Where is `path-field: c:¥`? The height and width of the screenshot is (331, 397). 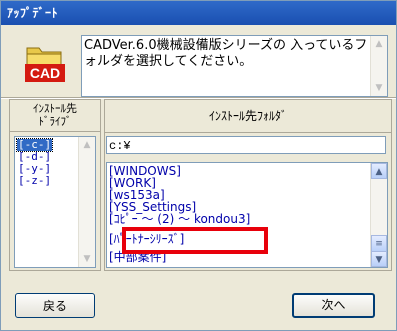
path-field: c:¥ is located at coordinates (246, 145).